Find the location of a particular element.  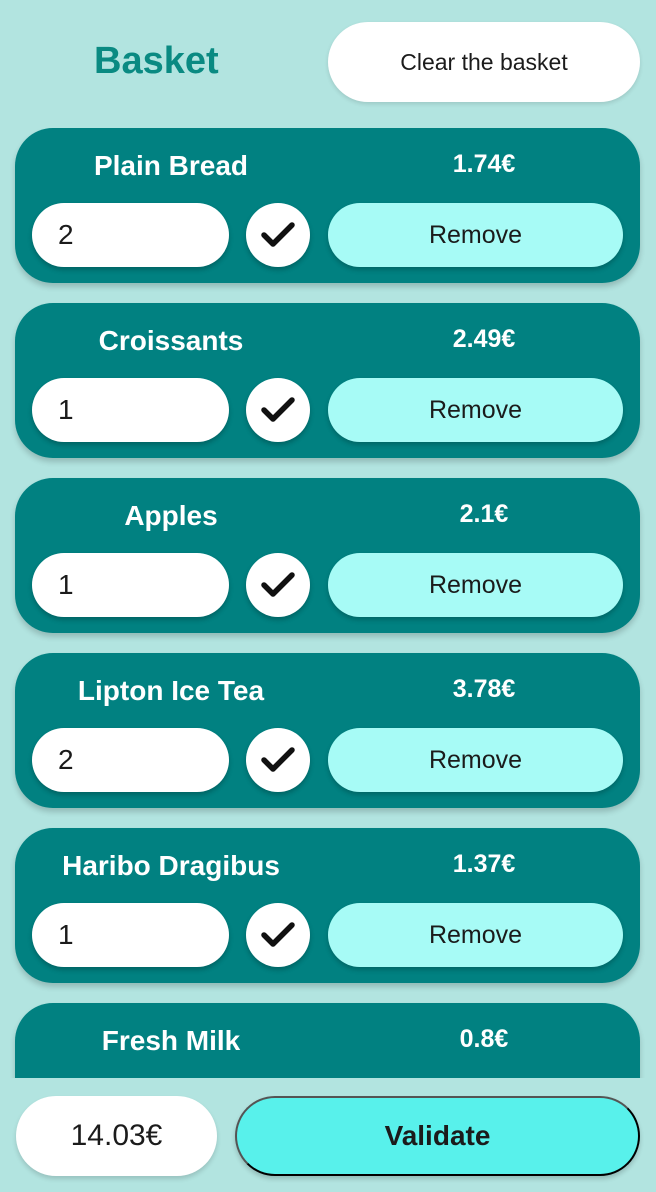

item-price: 1.37€ is located at coordinates (484, 864).